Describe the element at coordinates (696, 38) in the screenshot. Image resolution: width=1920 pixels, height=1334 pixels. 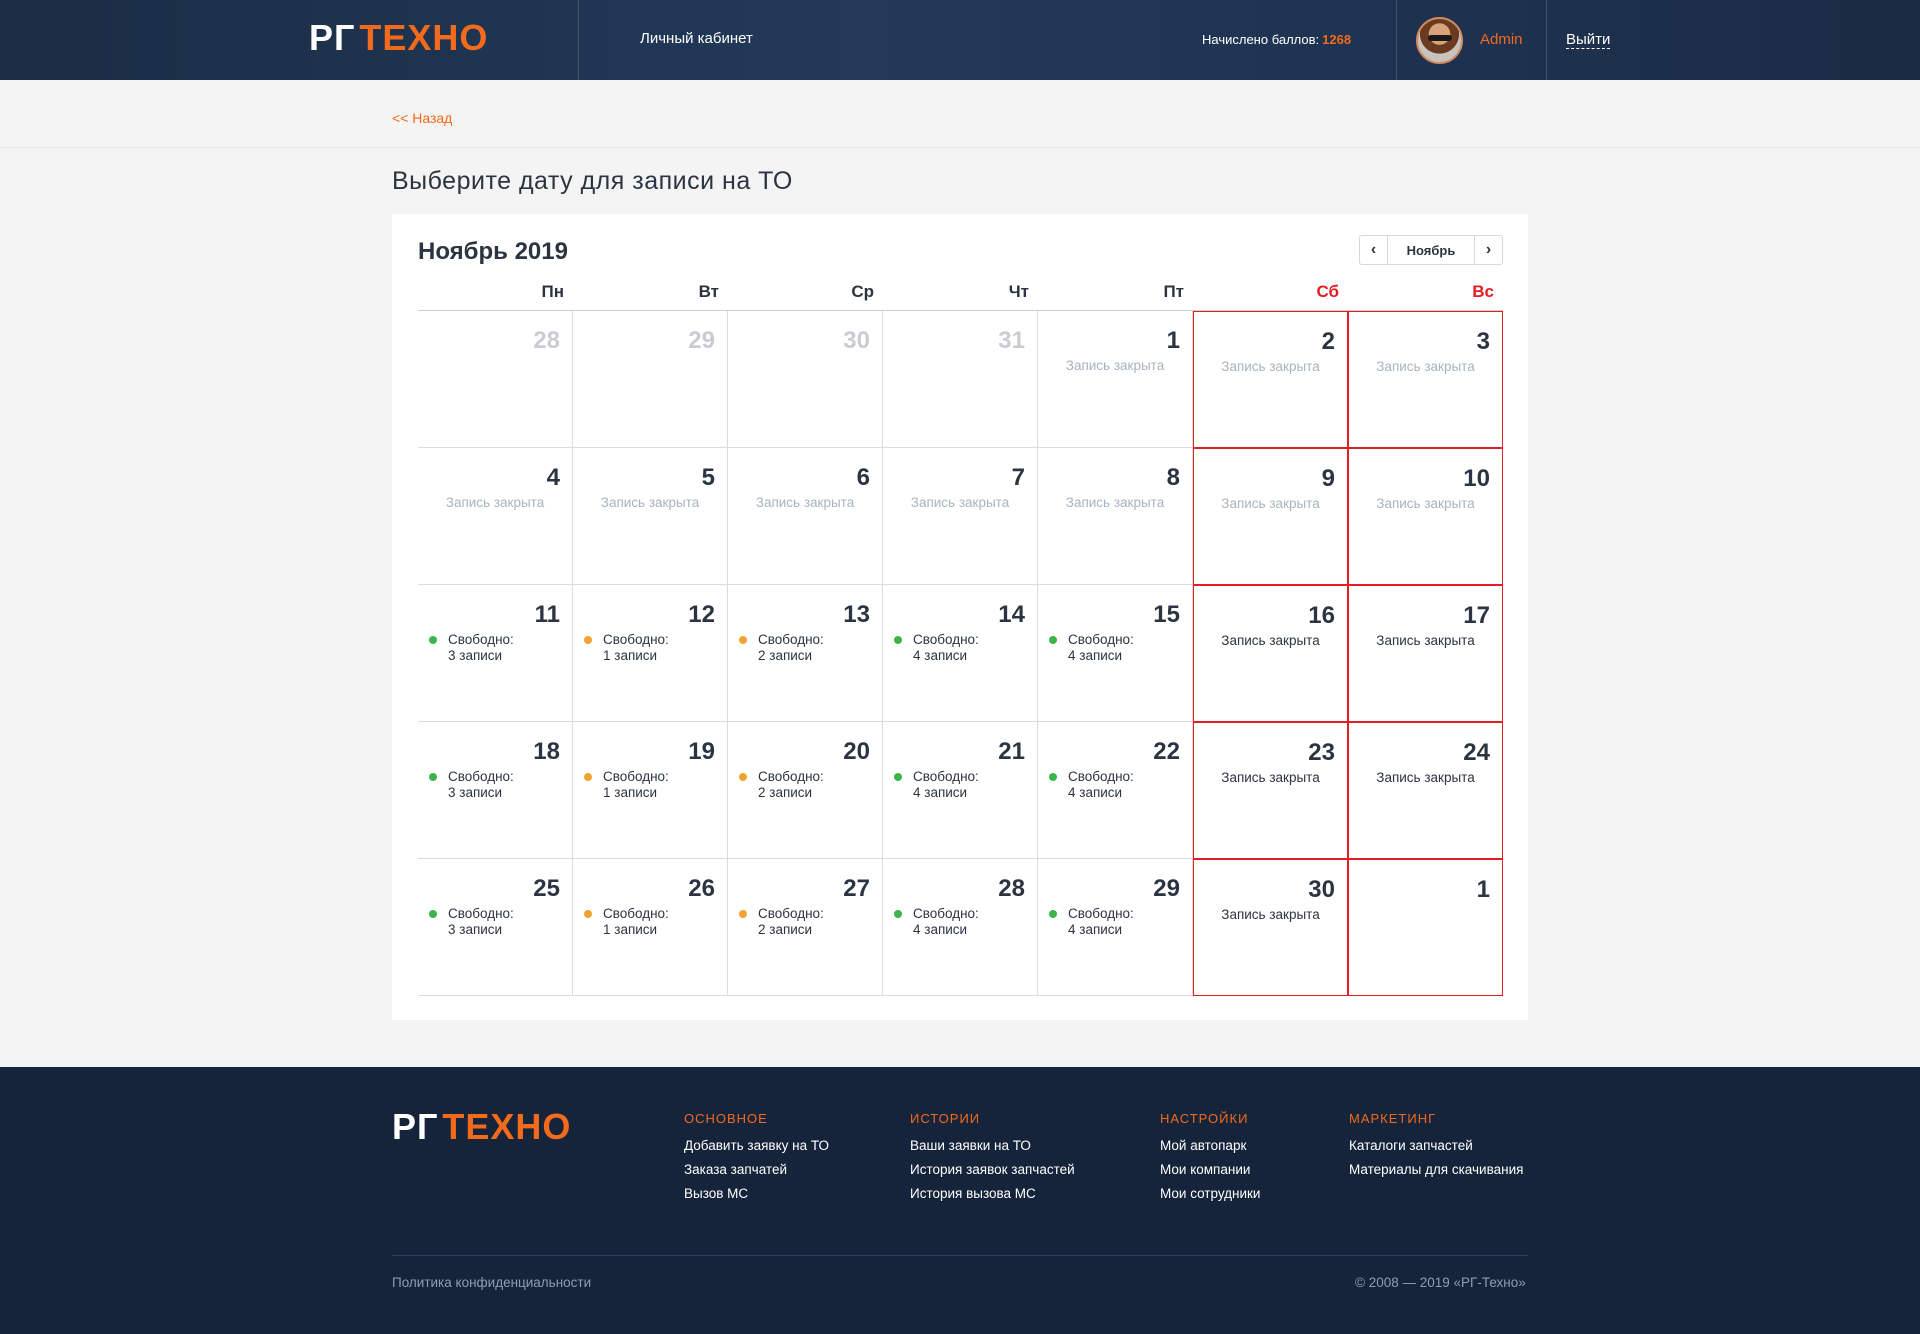
I see `personal-cabinet-link: Личный кабинет` at that location.